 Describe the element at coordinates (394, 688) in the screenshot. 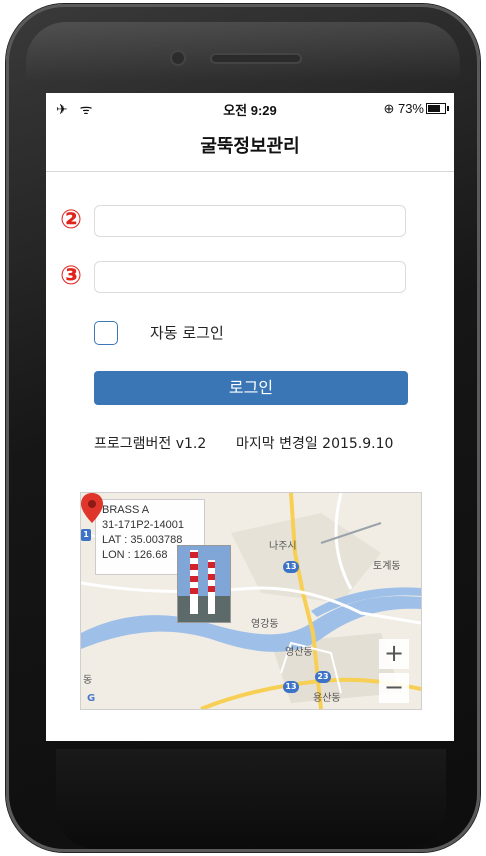

I see `zoom-out-button: −` at that location.